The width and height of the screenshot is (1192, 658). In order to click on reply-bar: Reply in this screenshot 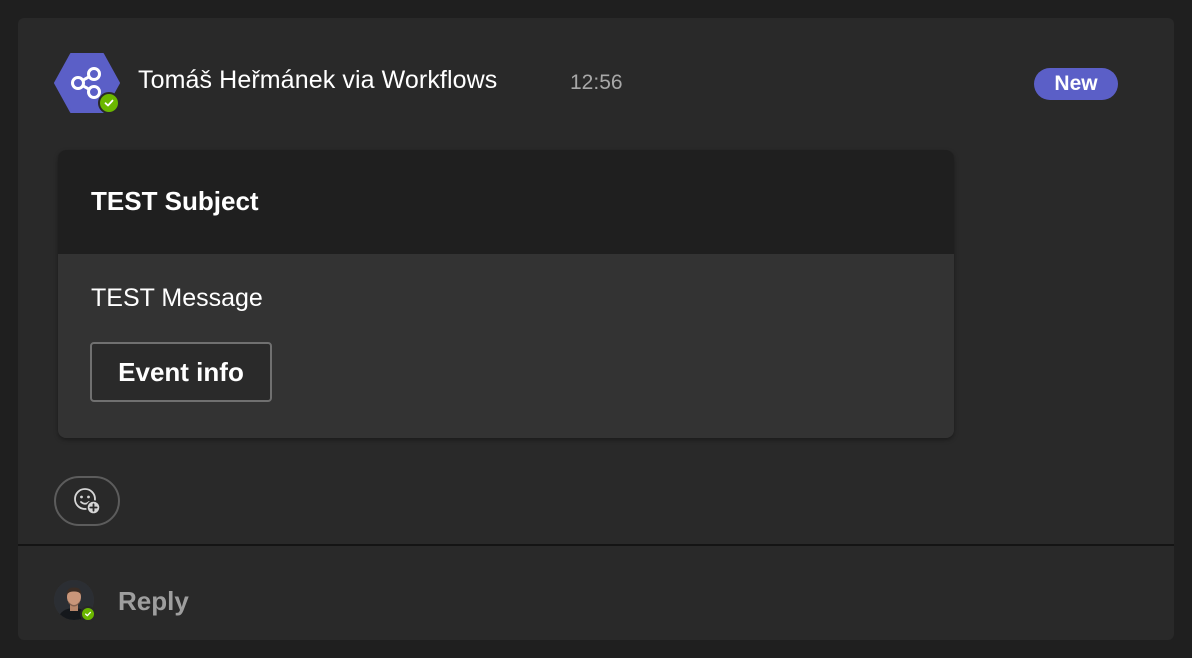, I will do `click(596, 593)`.